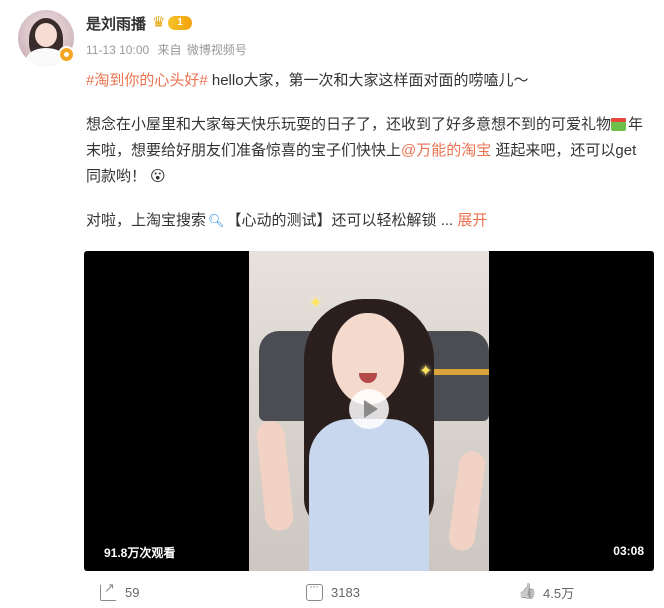 The width and height of the screenshot is (664, 608). Describe the element at coordinates (120, 591) in the screenshot. I see `share-button: 59` at that location.